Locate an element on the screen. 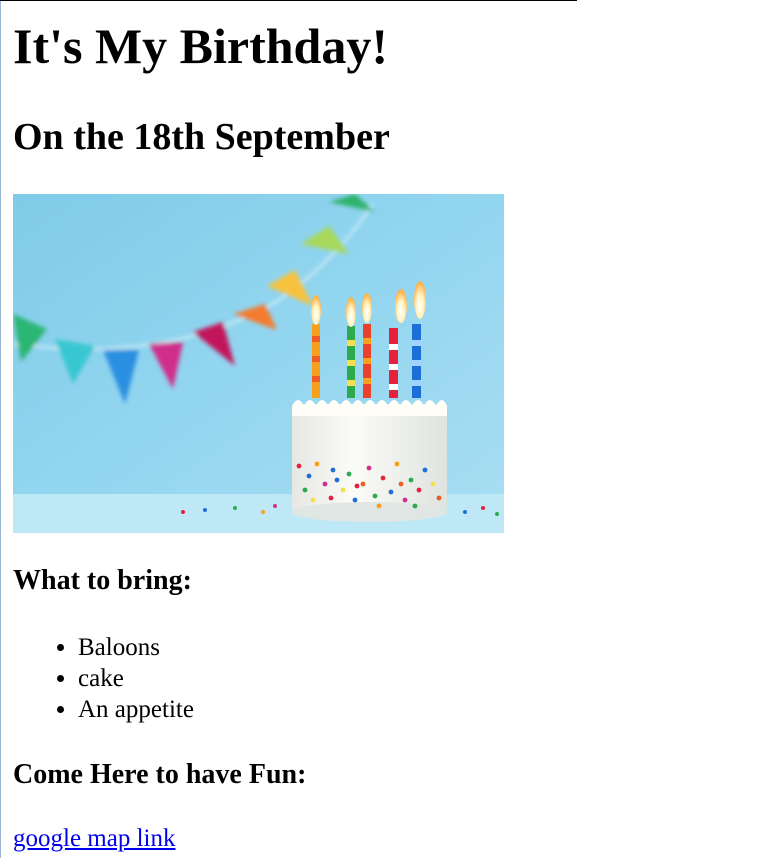  window-left-border is located at coordinates (0, 429).